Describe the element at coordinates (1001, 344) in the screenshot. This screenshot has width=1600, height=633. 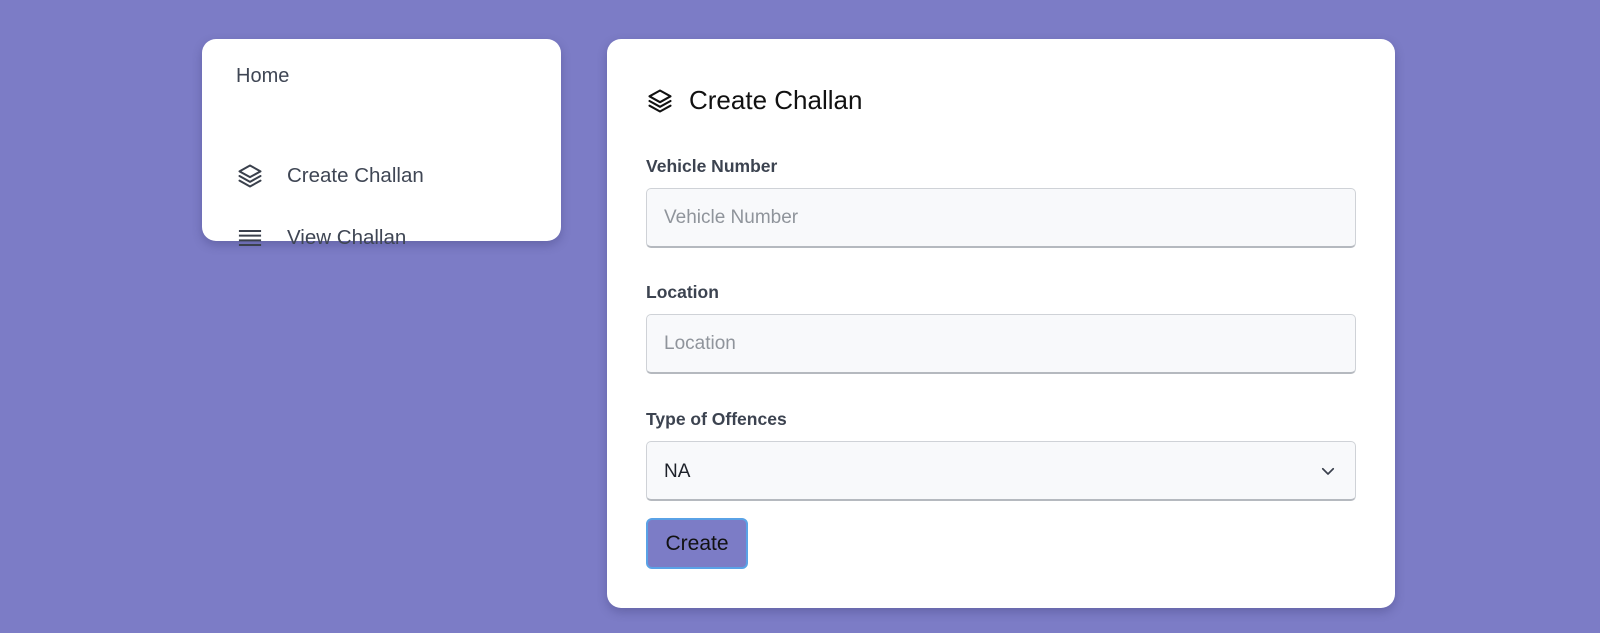
I see `location-input` at that location.